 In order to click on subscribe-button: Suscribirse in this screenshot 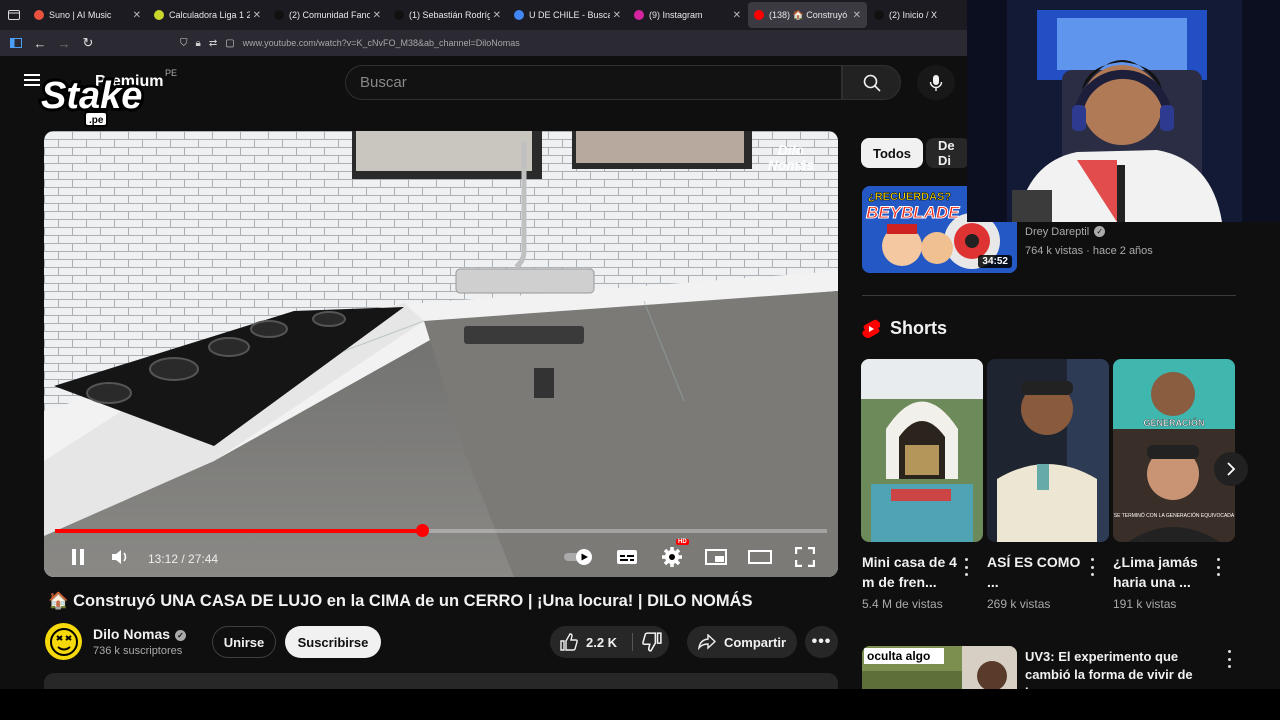, I will do `click(333, 642)`.